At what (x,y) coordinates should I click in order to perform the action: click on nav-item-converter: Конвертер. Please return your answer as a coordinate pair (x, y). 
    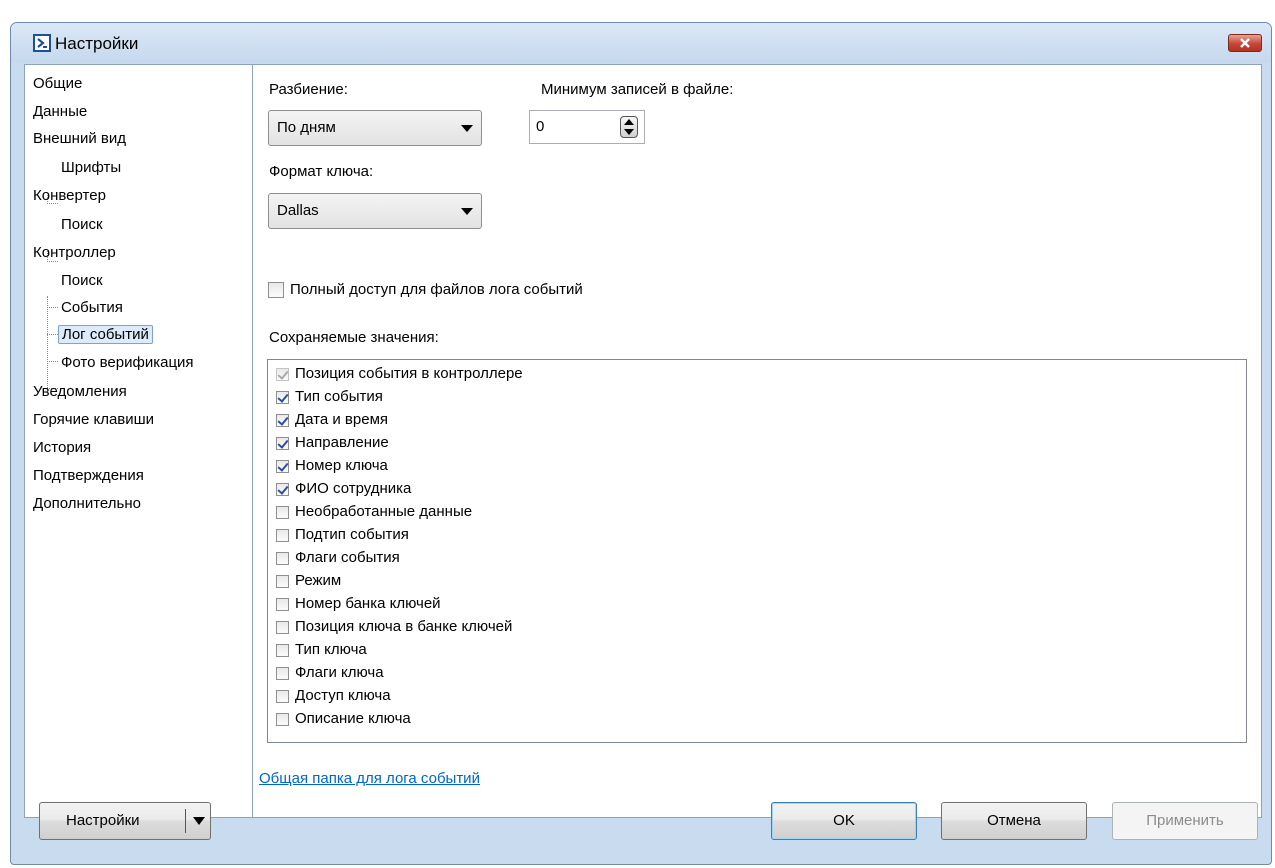
    Looking at the image, I should click on (69, 196).